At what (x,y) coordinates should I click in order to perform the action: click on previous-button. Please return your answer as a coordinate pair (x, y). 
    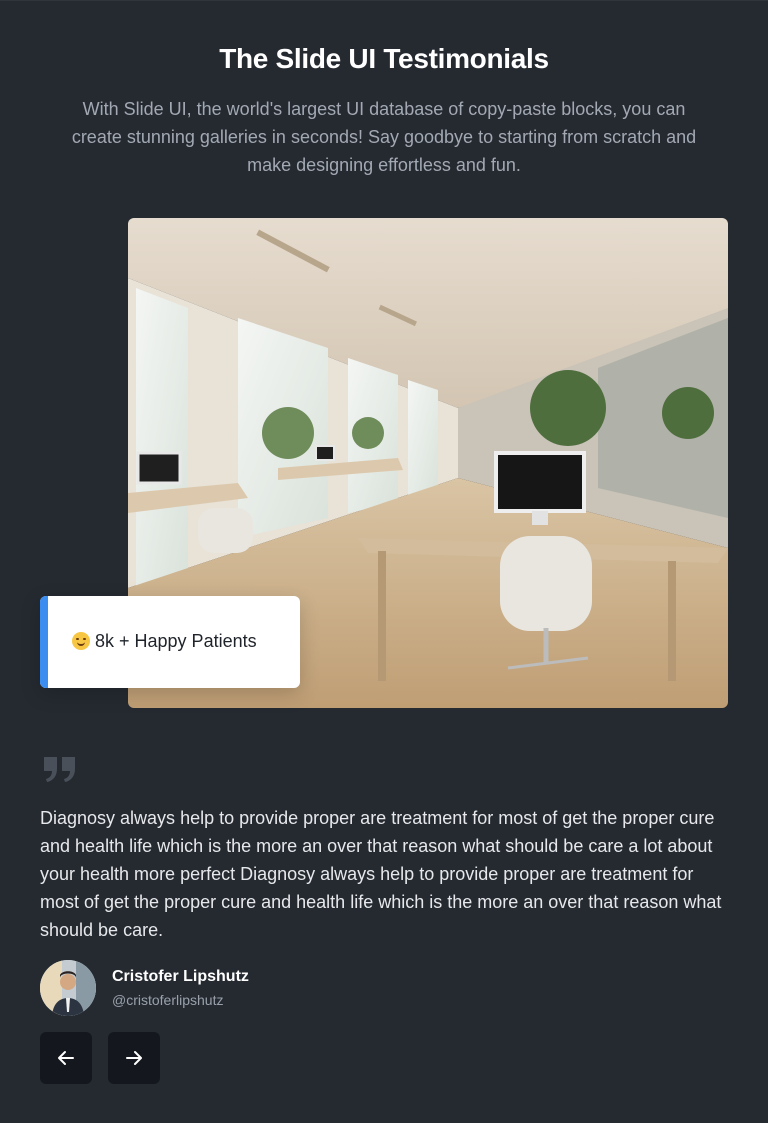
    Looking at the image, I should click on (66, 1058).